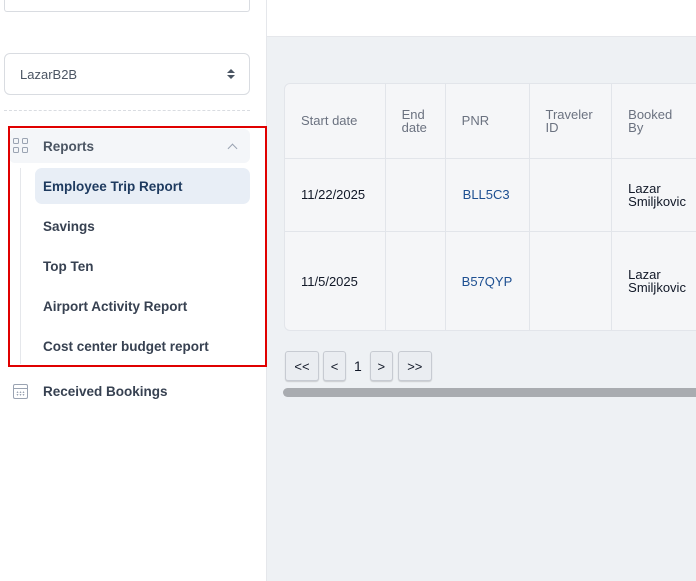 This screenshot has height=581, width=696. Describe the element at coordinates (49, 74) in the screenshot. I see `account-select-value: LazarB2B` at that location.